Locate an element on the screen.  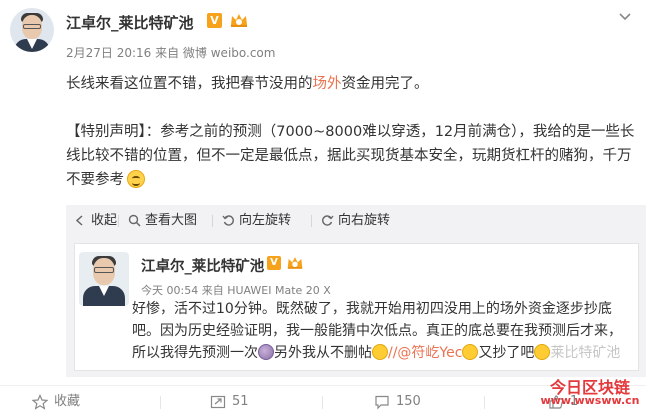
collapse-label: 收起 is located at coordinates (104, 220).